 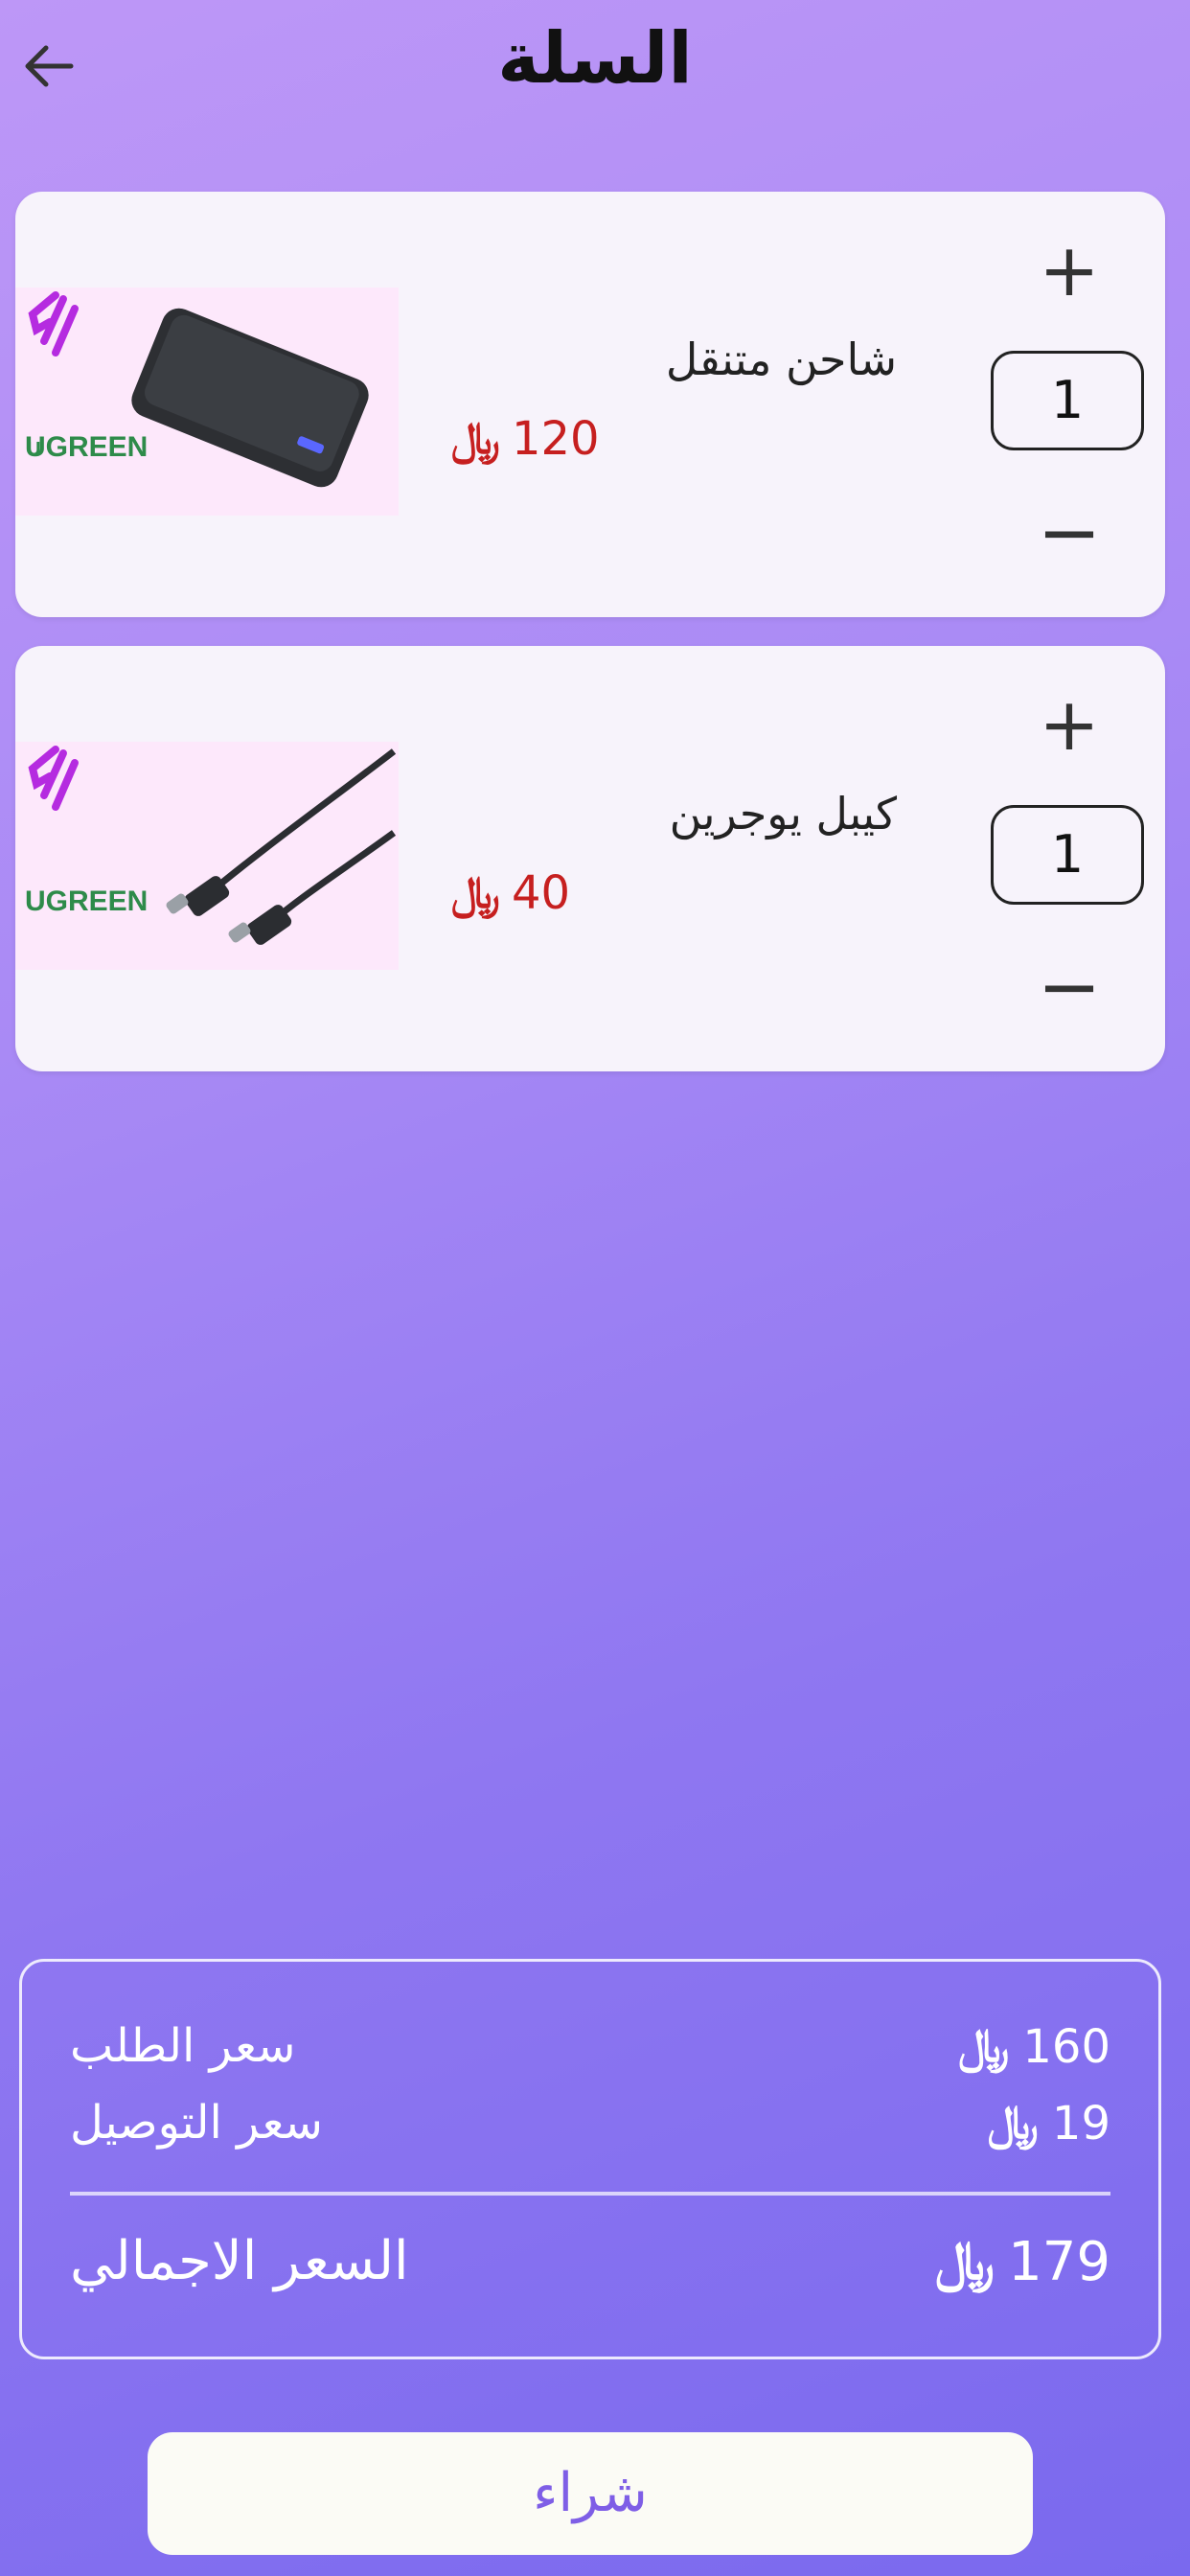 I want to click on product-price: ﷼ 40, so click(x=511, y=893).